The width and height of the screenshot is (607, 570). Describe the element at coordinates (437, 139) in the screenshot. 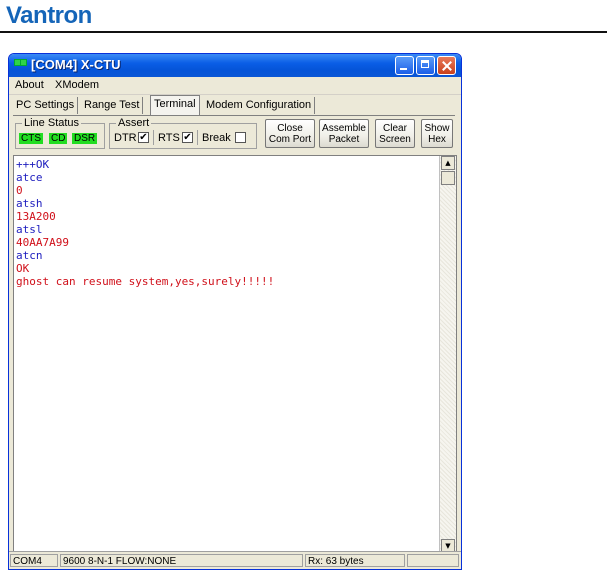

I see `show-hex-label-2: Hex` at that location.